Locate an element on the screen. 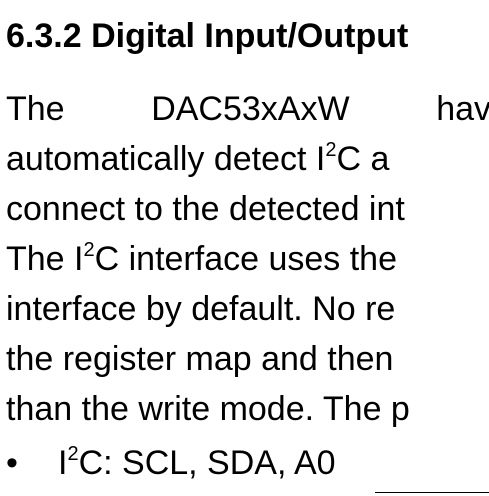  paragraph-line-4: The I2C interface uses the is located at coordinates (201, 259).